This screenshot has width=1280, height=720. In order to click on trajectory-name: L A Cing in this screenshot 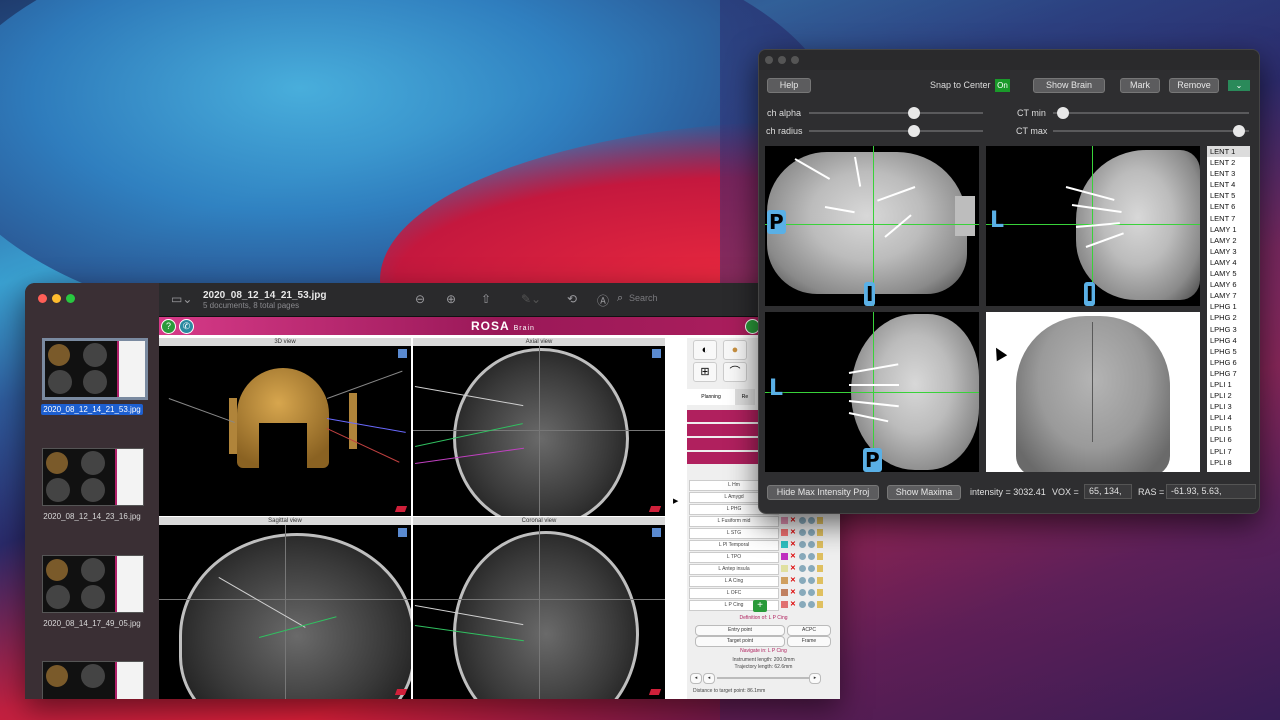, I will do `click(734, 581)`.